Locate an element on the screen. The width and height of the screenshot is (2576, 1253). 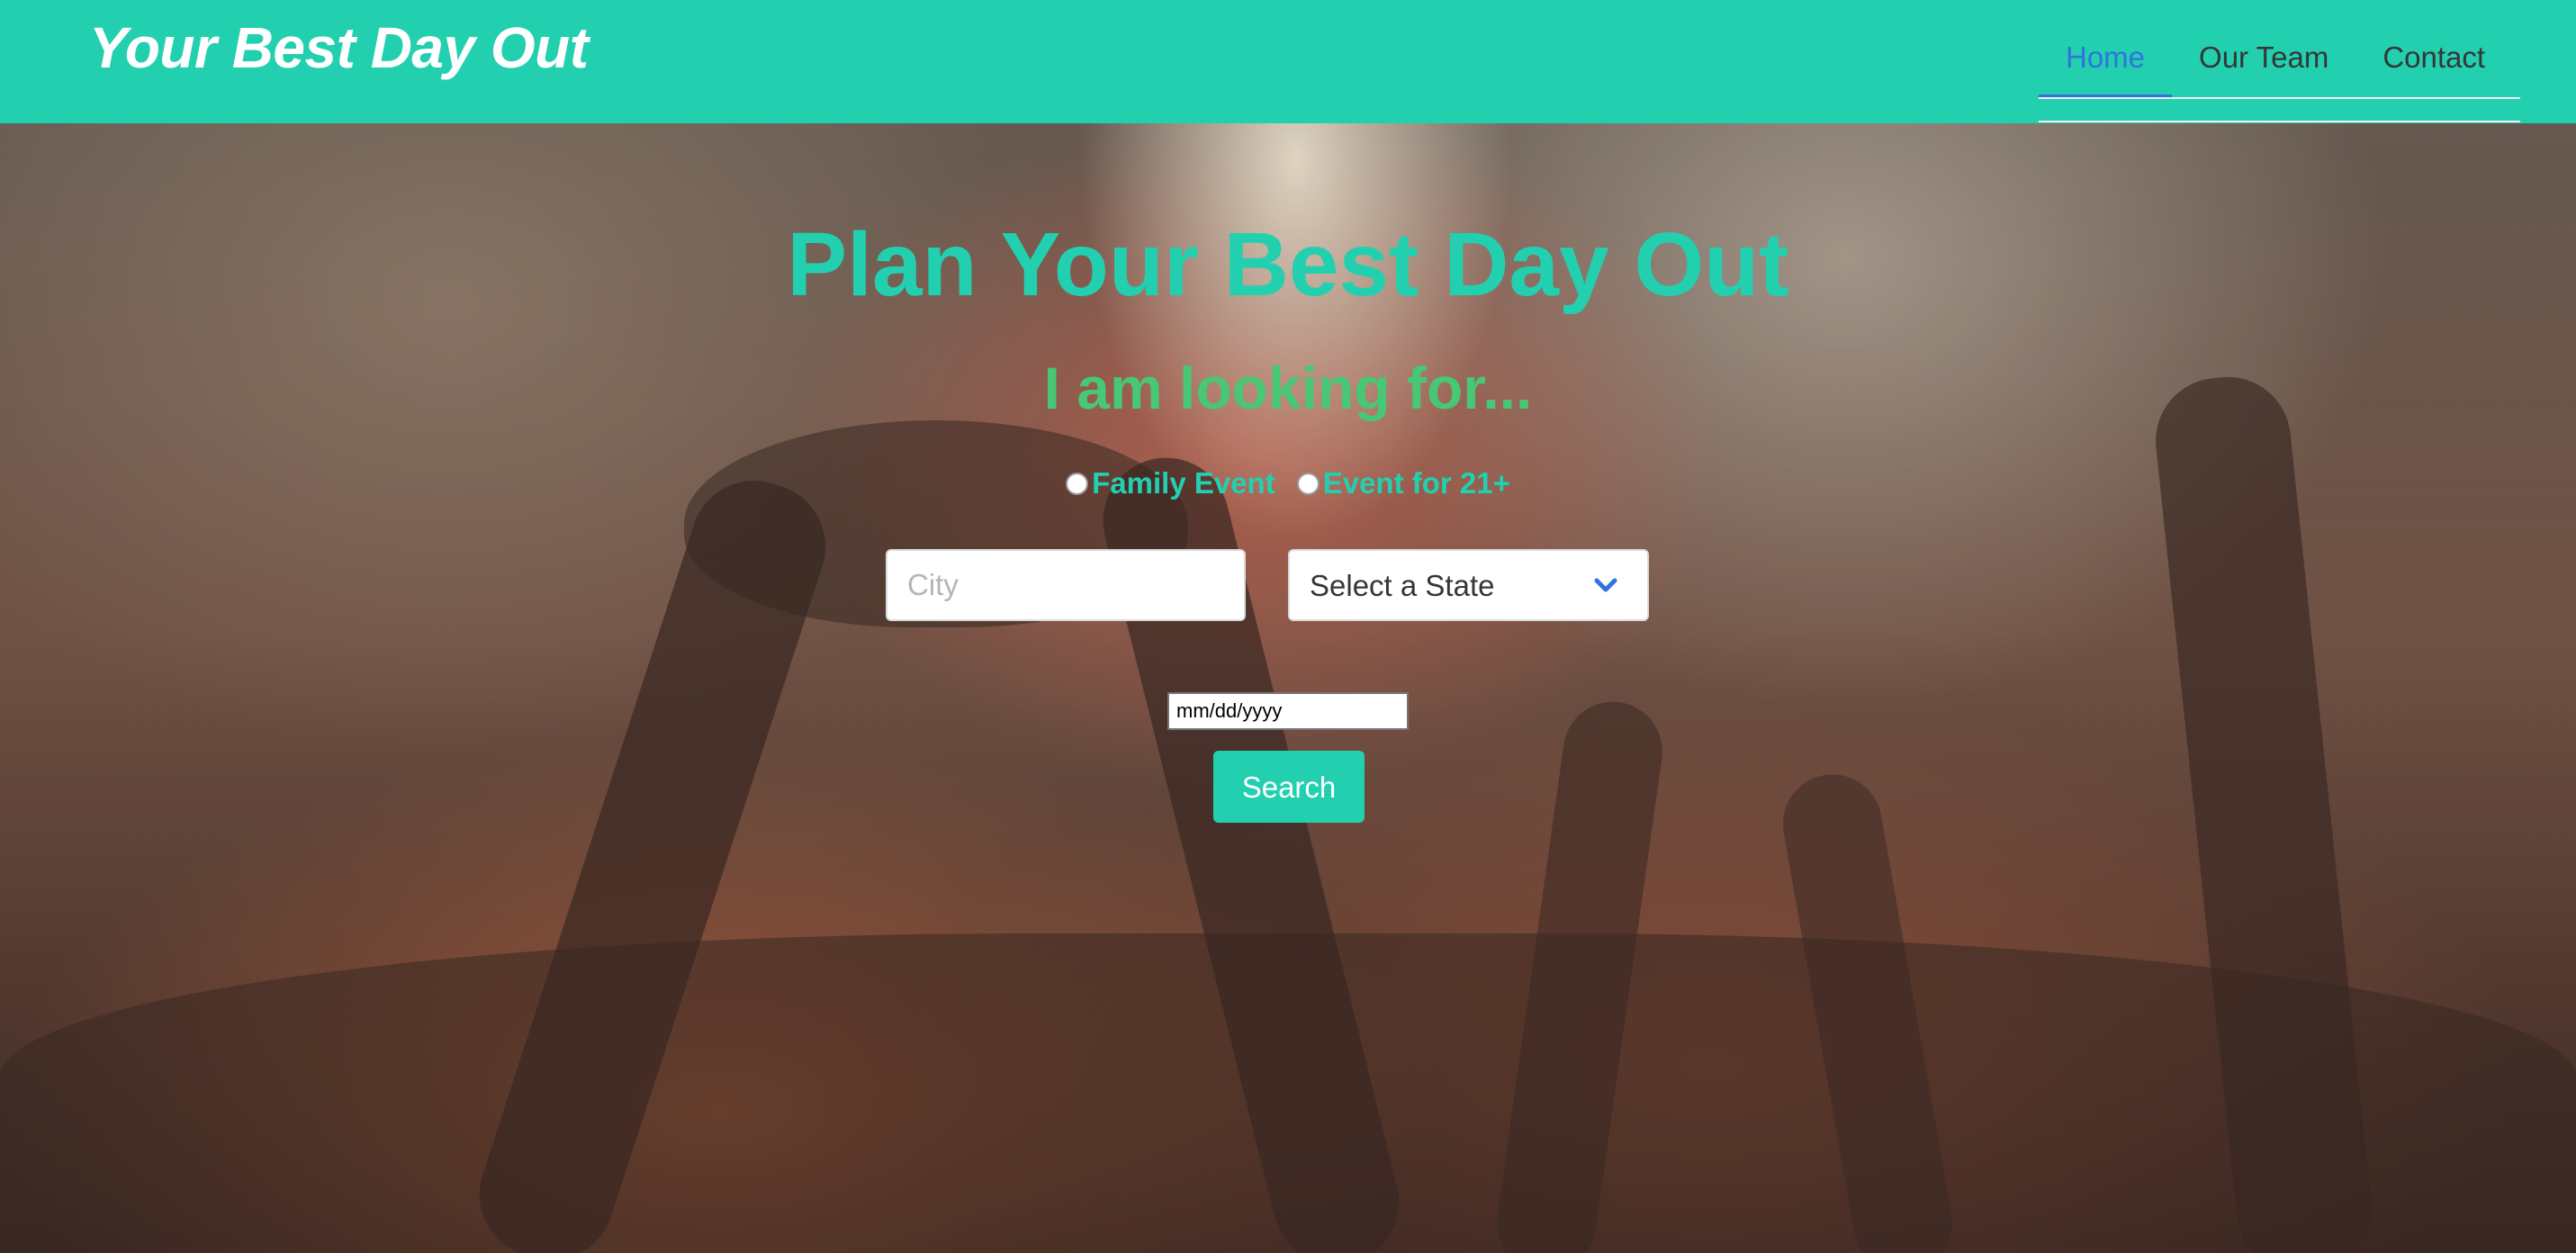
family-event-option: Family Event is located at coordinates (1170, 483).